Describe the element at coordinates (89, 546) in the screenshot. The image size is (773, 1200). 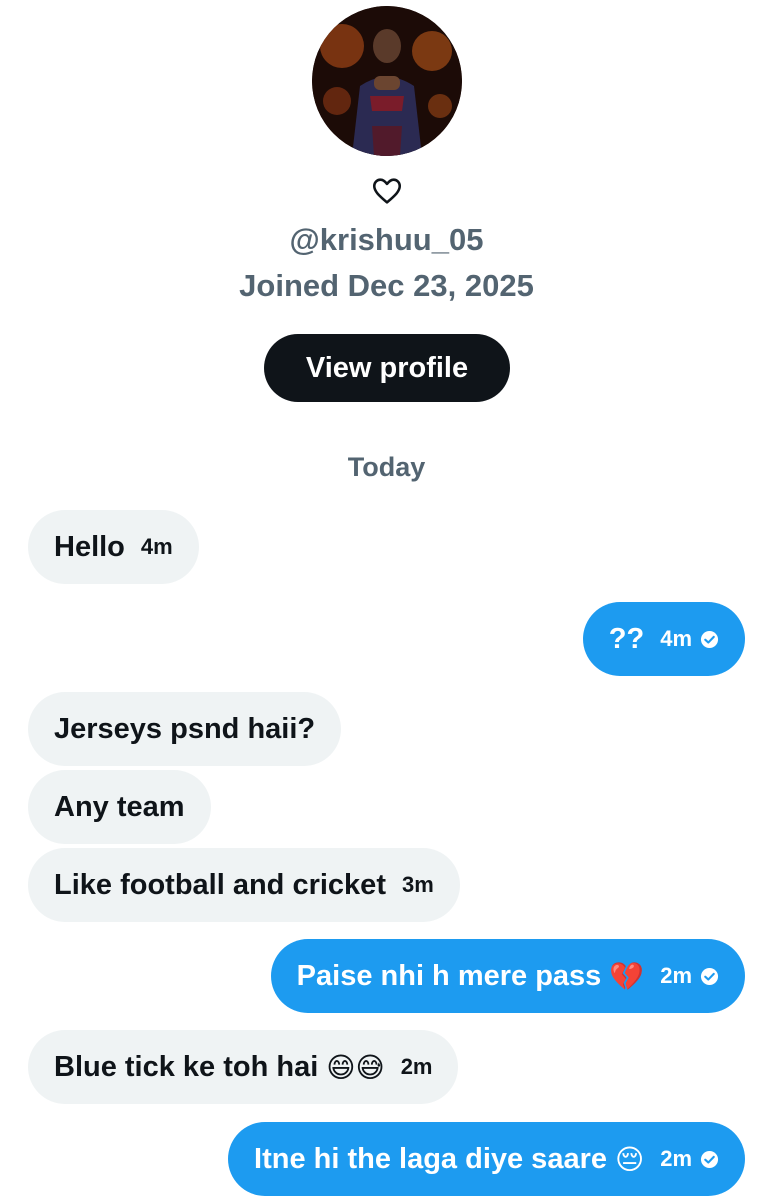
I see `message-text: Hello` at that location.